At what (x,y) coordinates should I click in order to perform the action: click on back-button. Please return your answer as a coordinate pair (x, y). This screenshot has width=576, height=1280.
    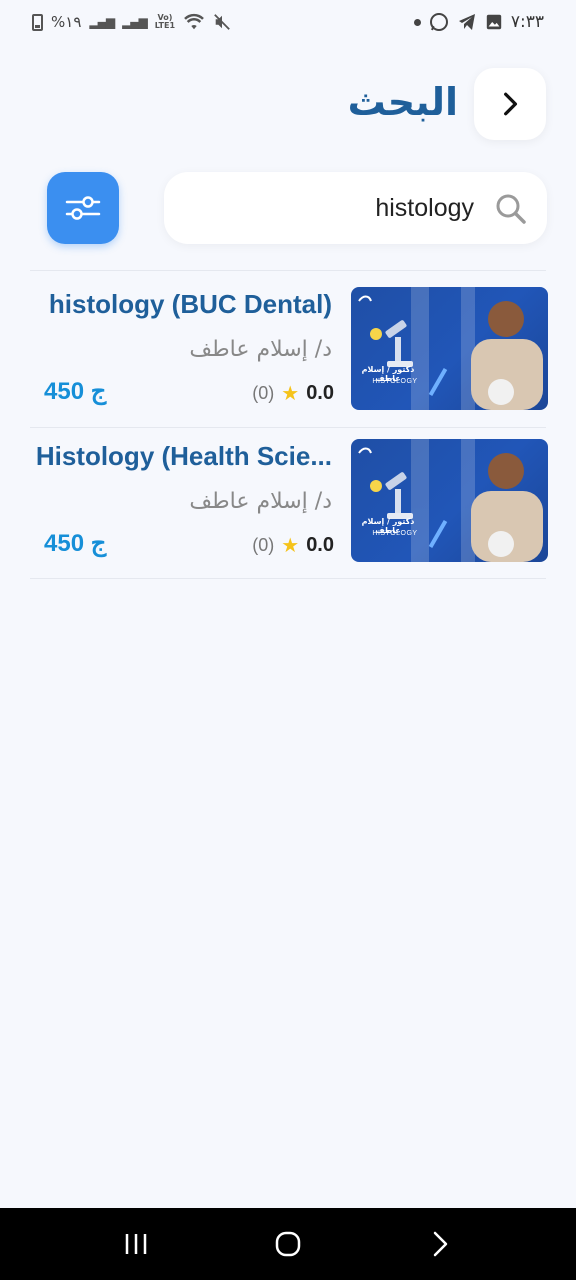
    Looking at the image, I should click on (510, 104).